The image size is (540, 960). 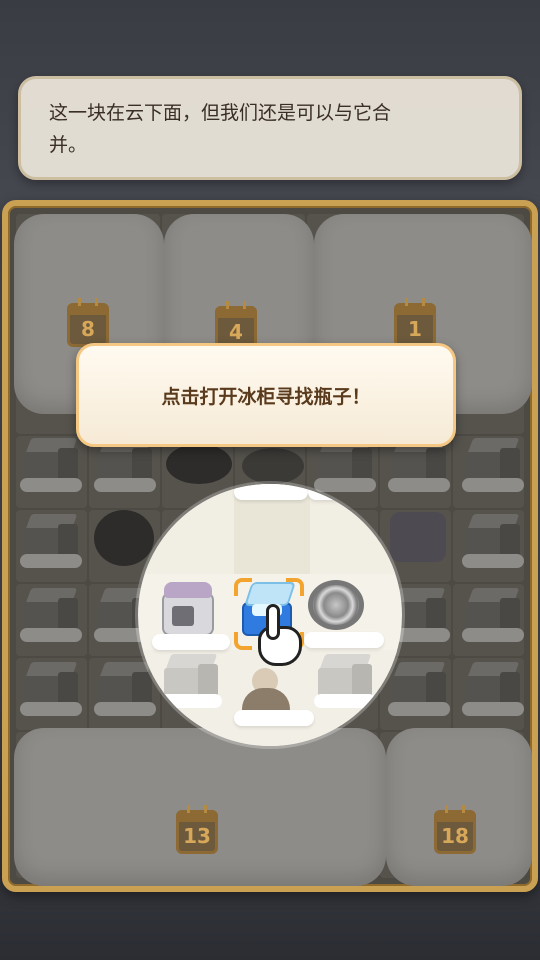 I want to click on tutorial-prompt: 点击打开冰柜寻找瓶子！, so click(x=266, y=395).